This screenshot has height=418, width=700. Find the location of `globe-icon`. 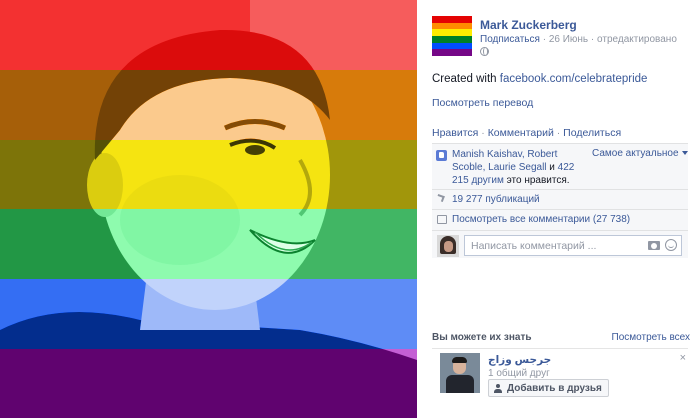

globe-icon is located at coordinates (484, 51).